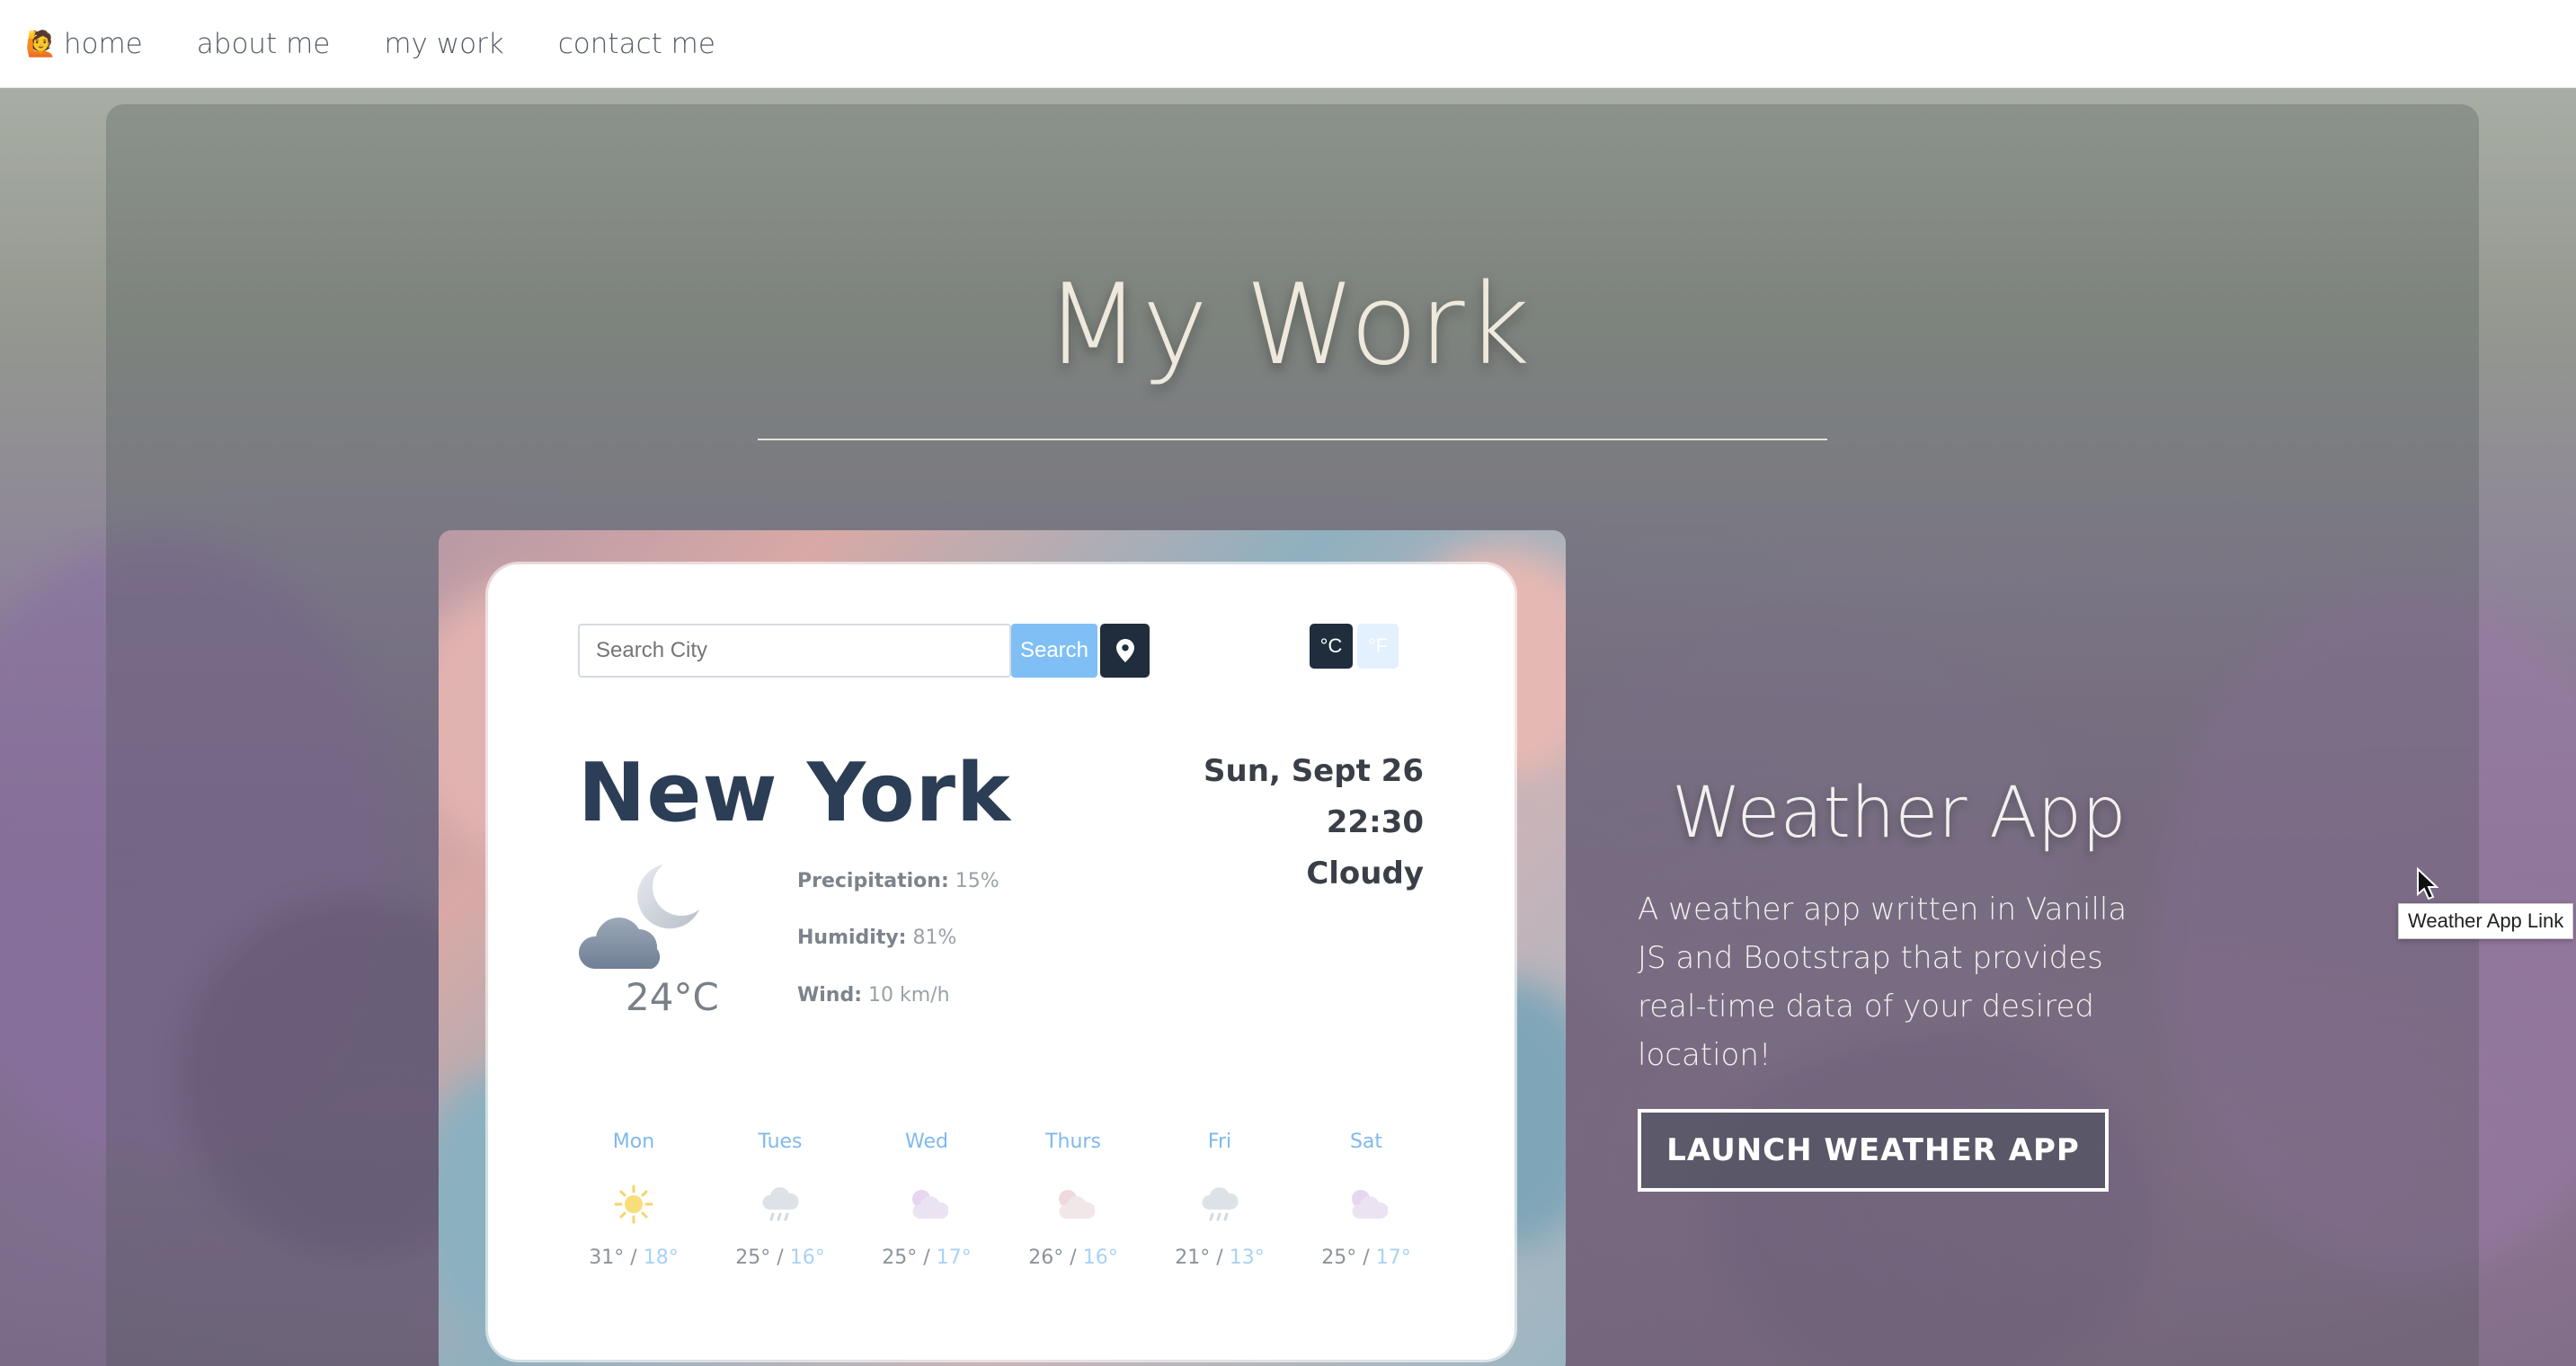  What do you see at coordinates (873, 881) in the screenshot?
I see `precipitation-label: Precipitation:` at bounding box center [873, 881].